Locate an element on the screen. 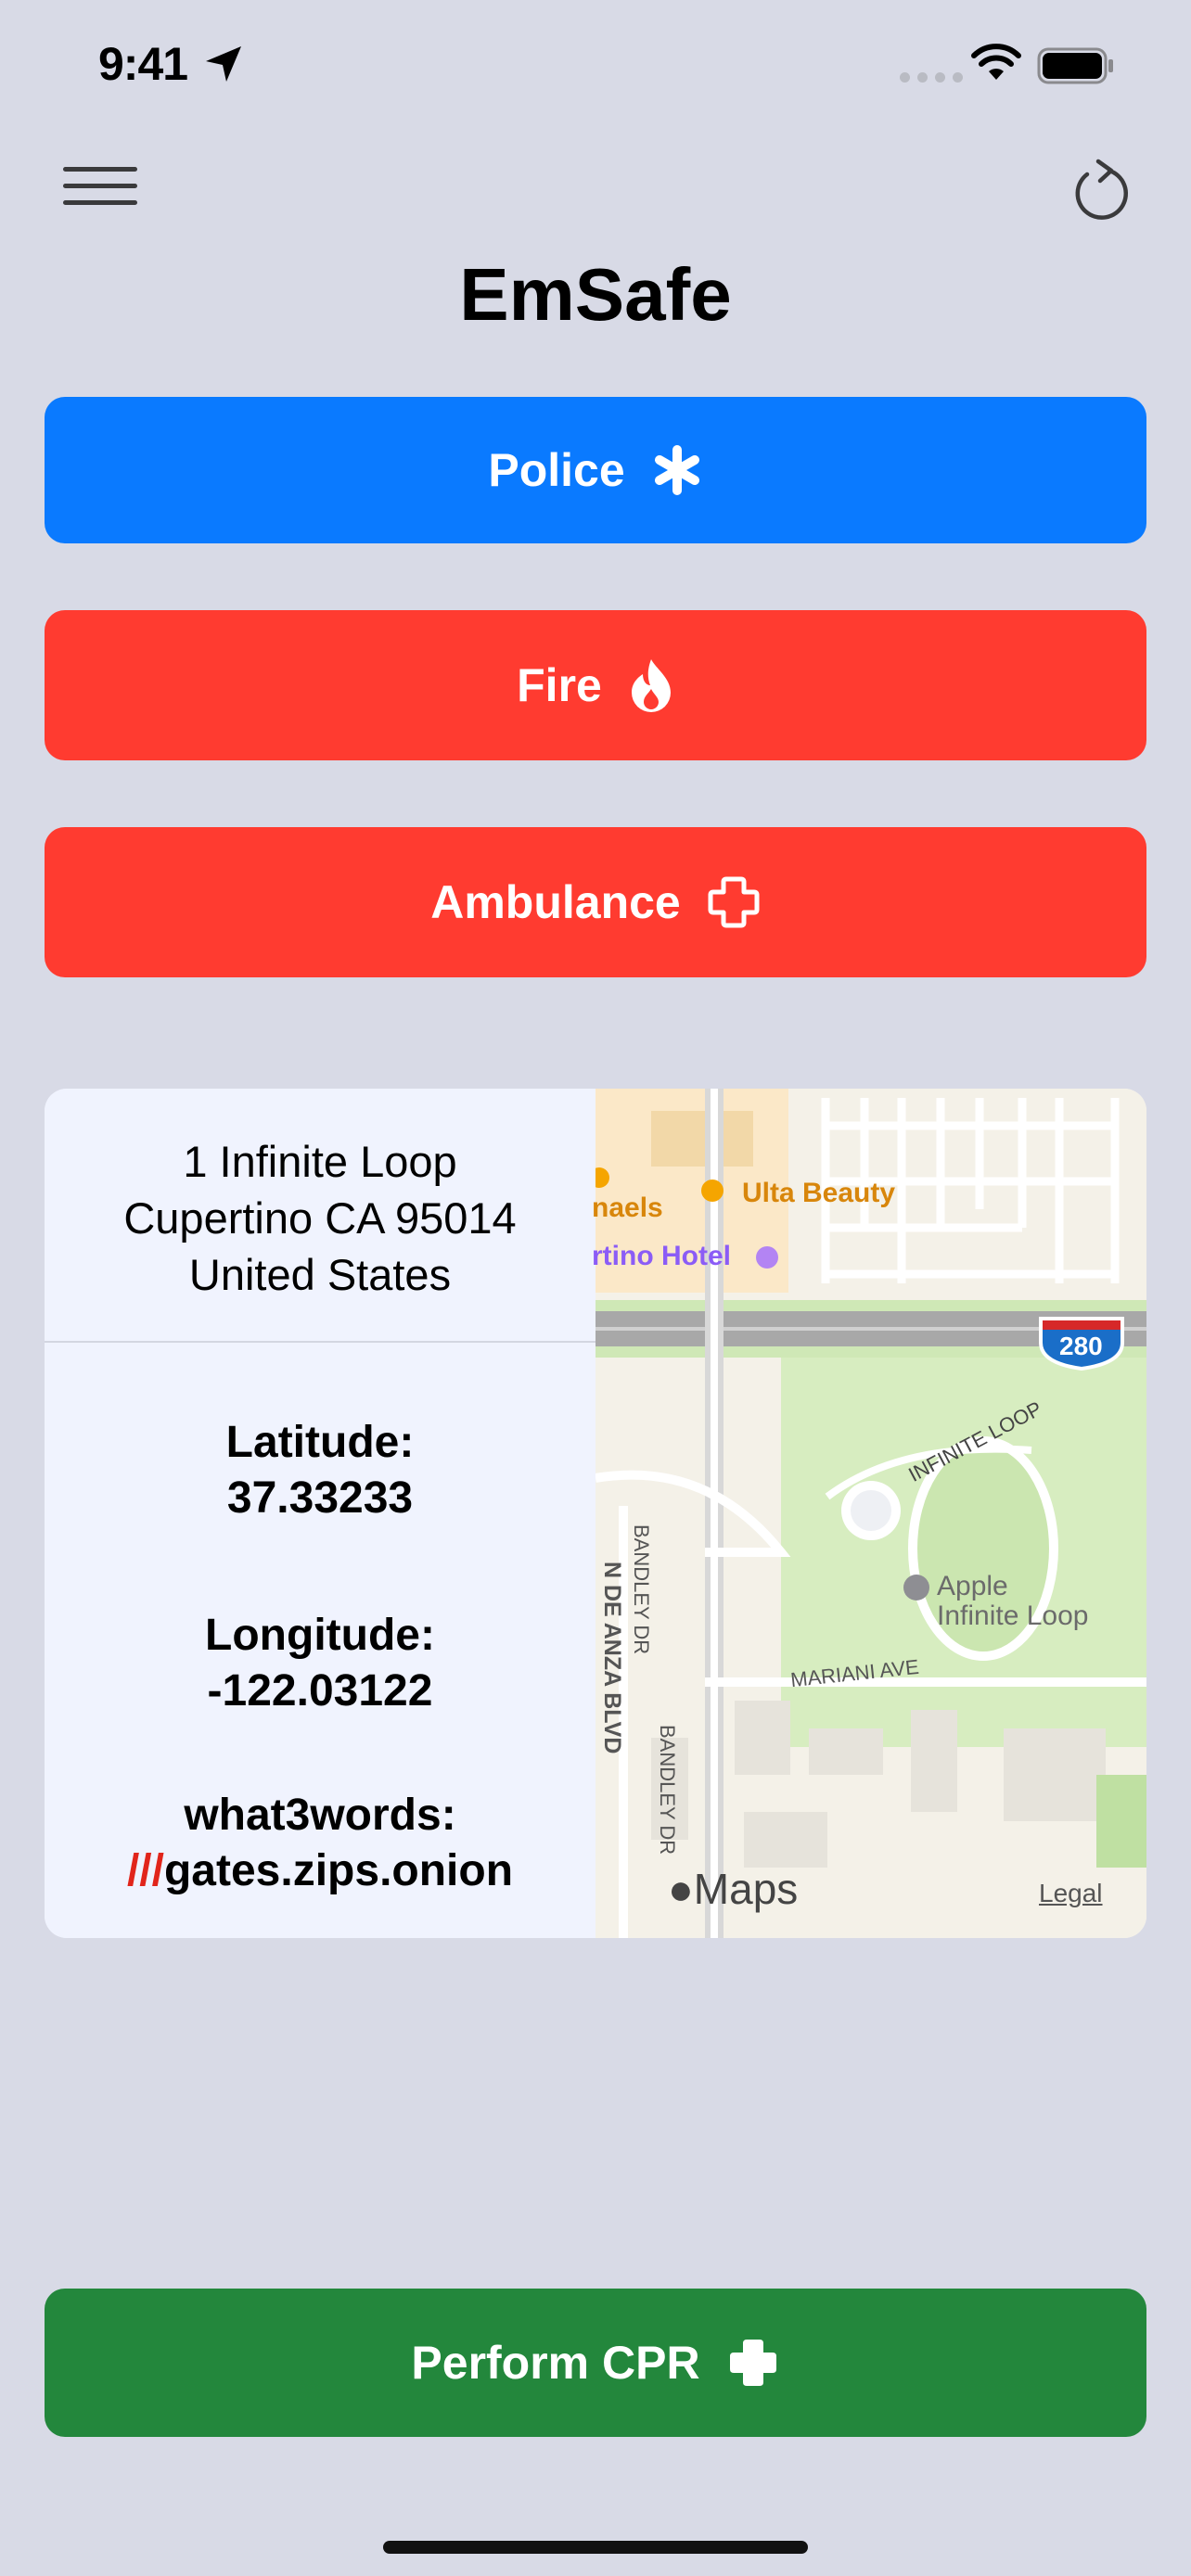 The image size is (1191, 2576). perform-cpr-button: Perform CPR is located at coordinates (595, 2363).